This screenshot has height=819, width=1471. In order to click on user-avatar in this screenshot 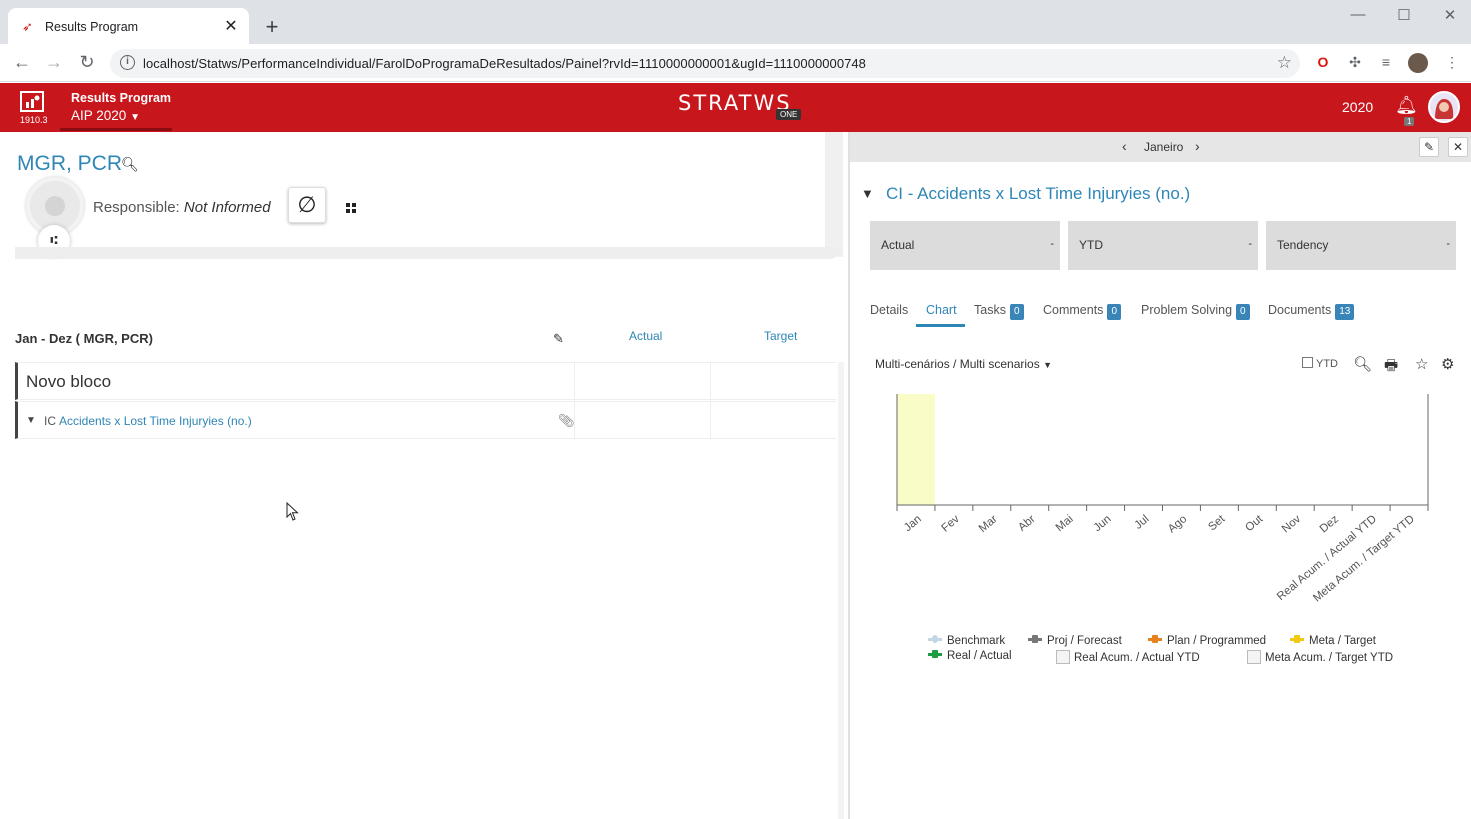, I will do `click(1444, 107)`.